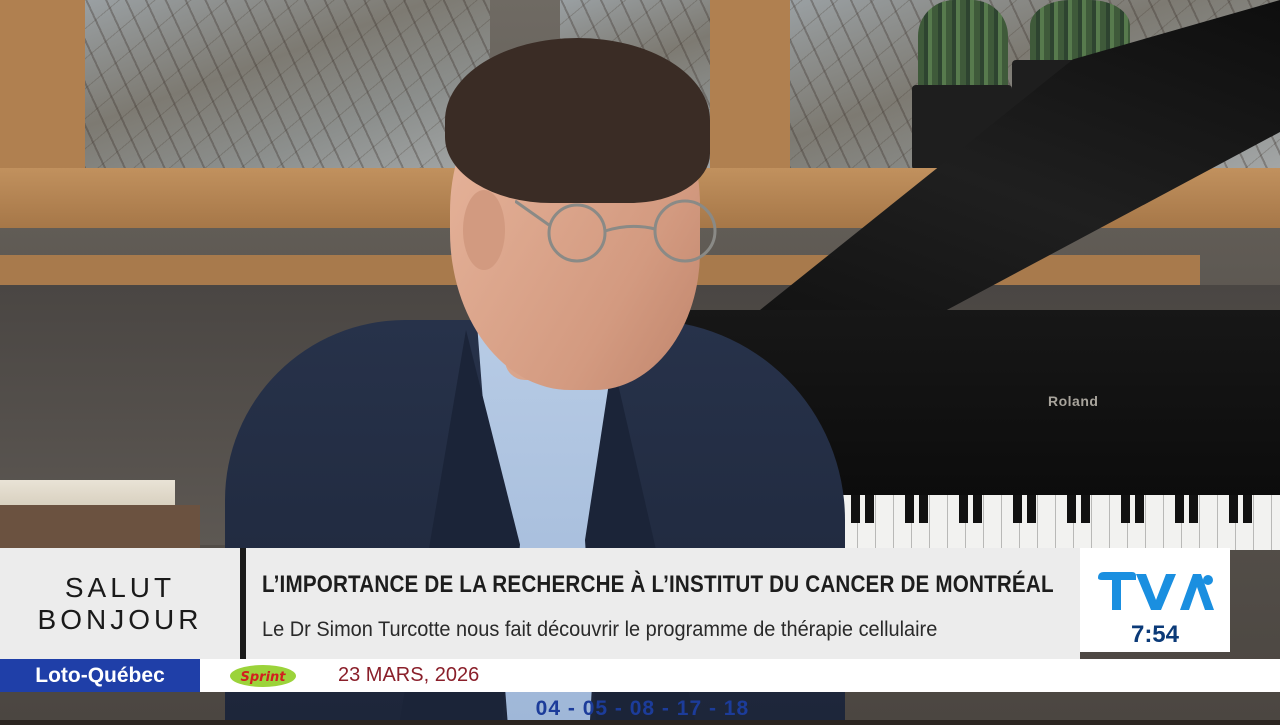  I want to click on lower-third-divider, so click(243, 603).